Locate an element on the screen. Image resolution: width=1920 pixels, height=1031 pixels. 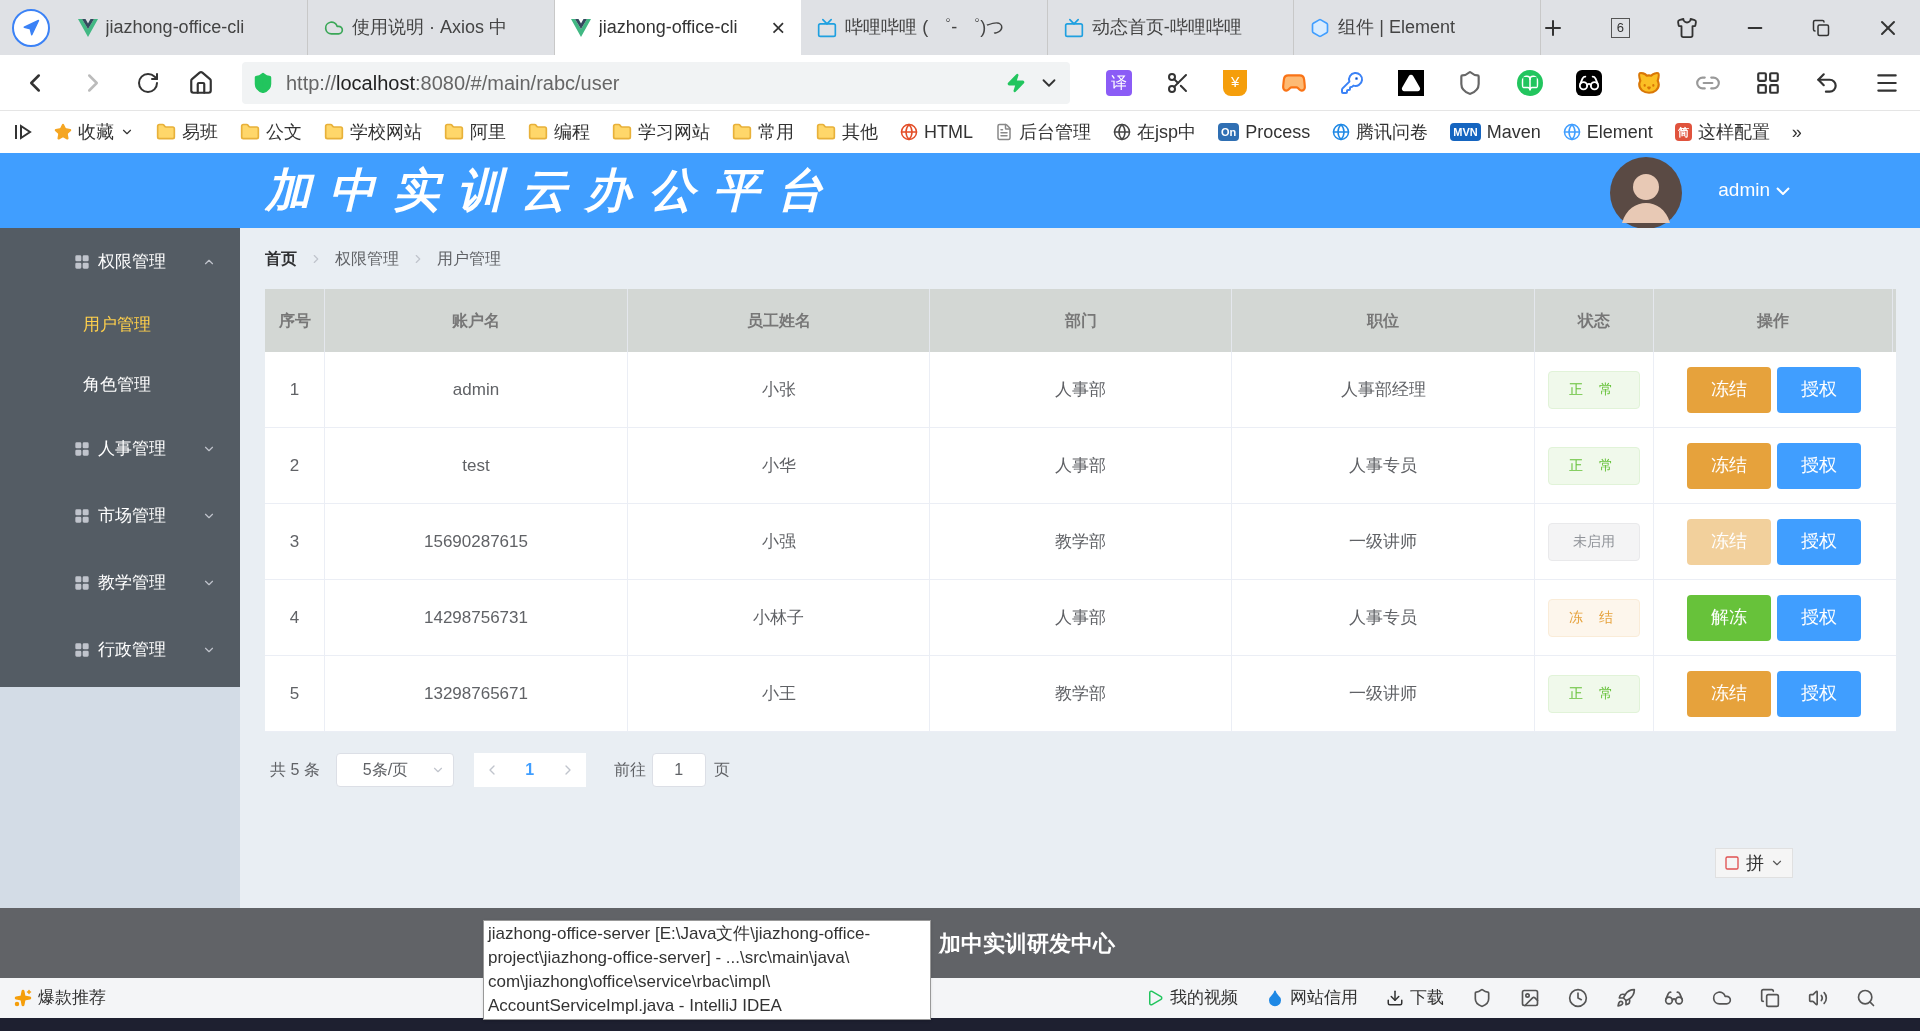
browser-tab: jiazhong-office-cli is located at coordinates (185, 27).